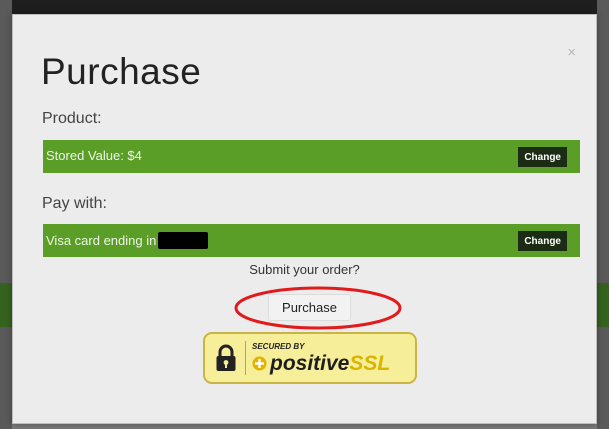 The image size is (609, 429). I want to click on change-payment-button: Change, so click(542, 241).